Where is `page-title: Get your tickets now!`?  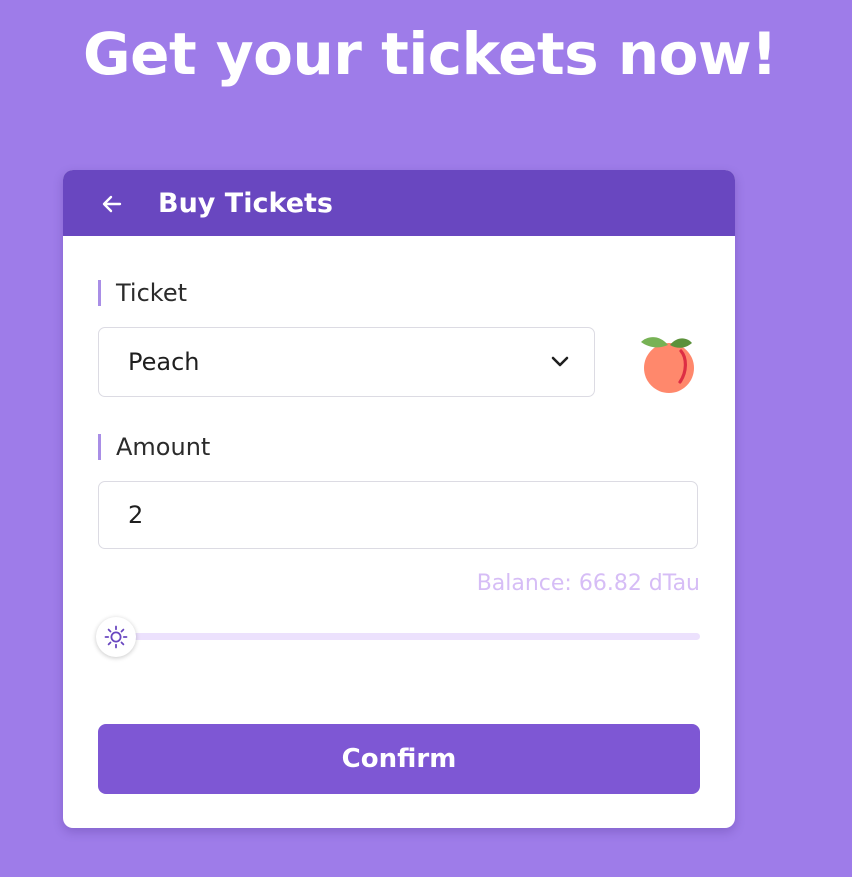 page-title: Get your tickets now! is located at coordinates (430, 54).